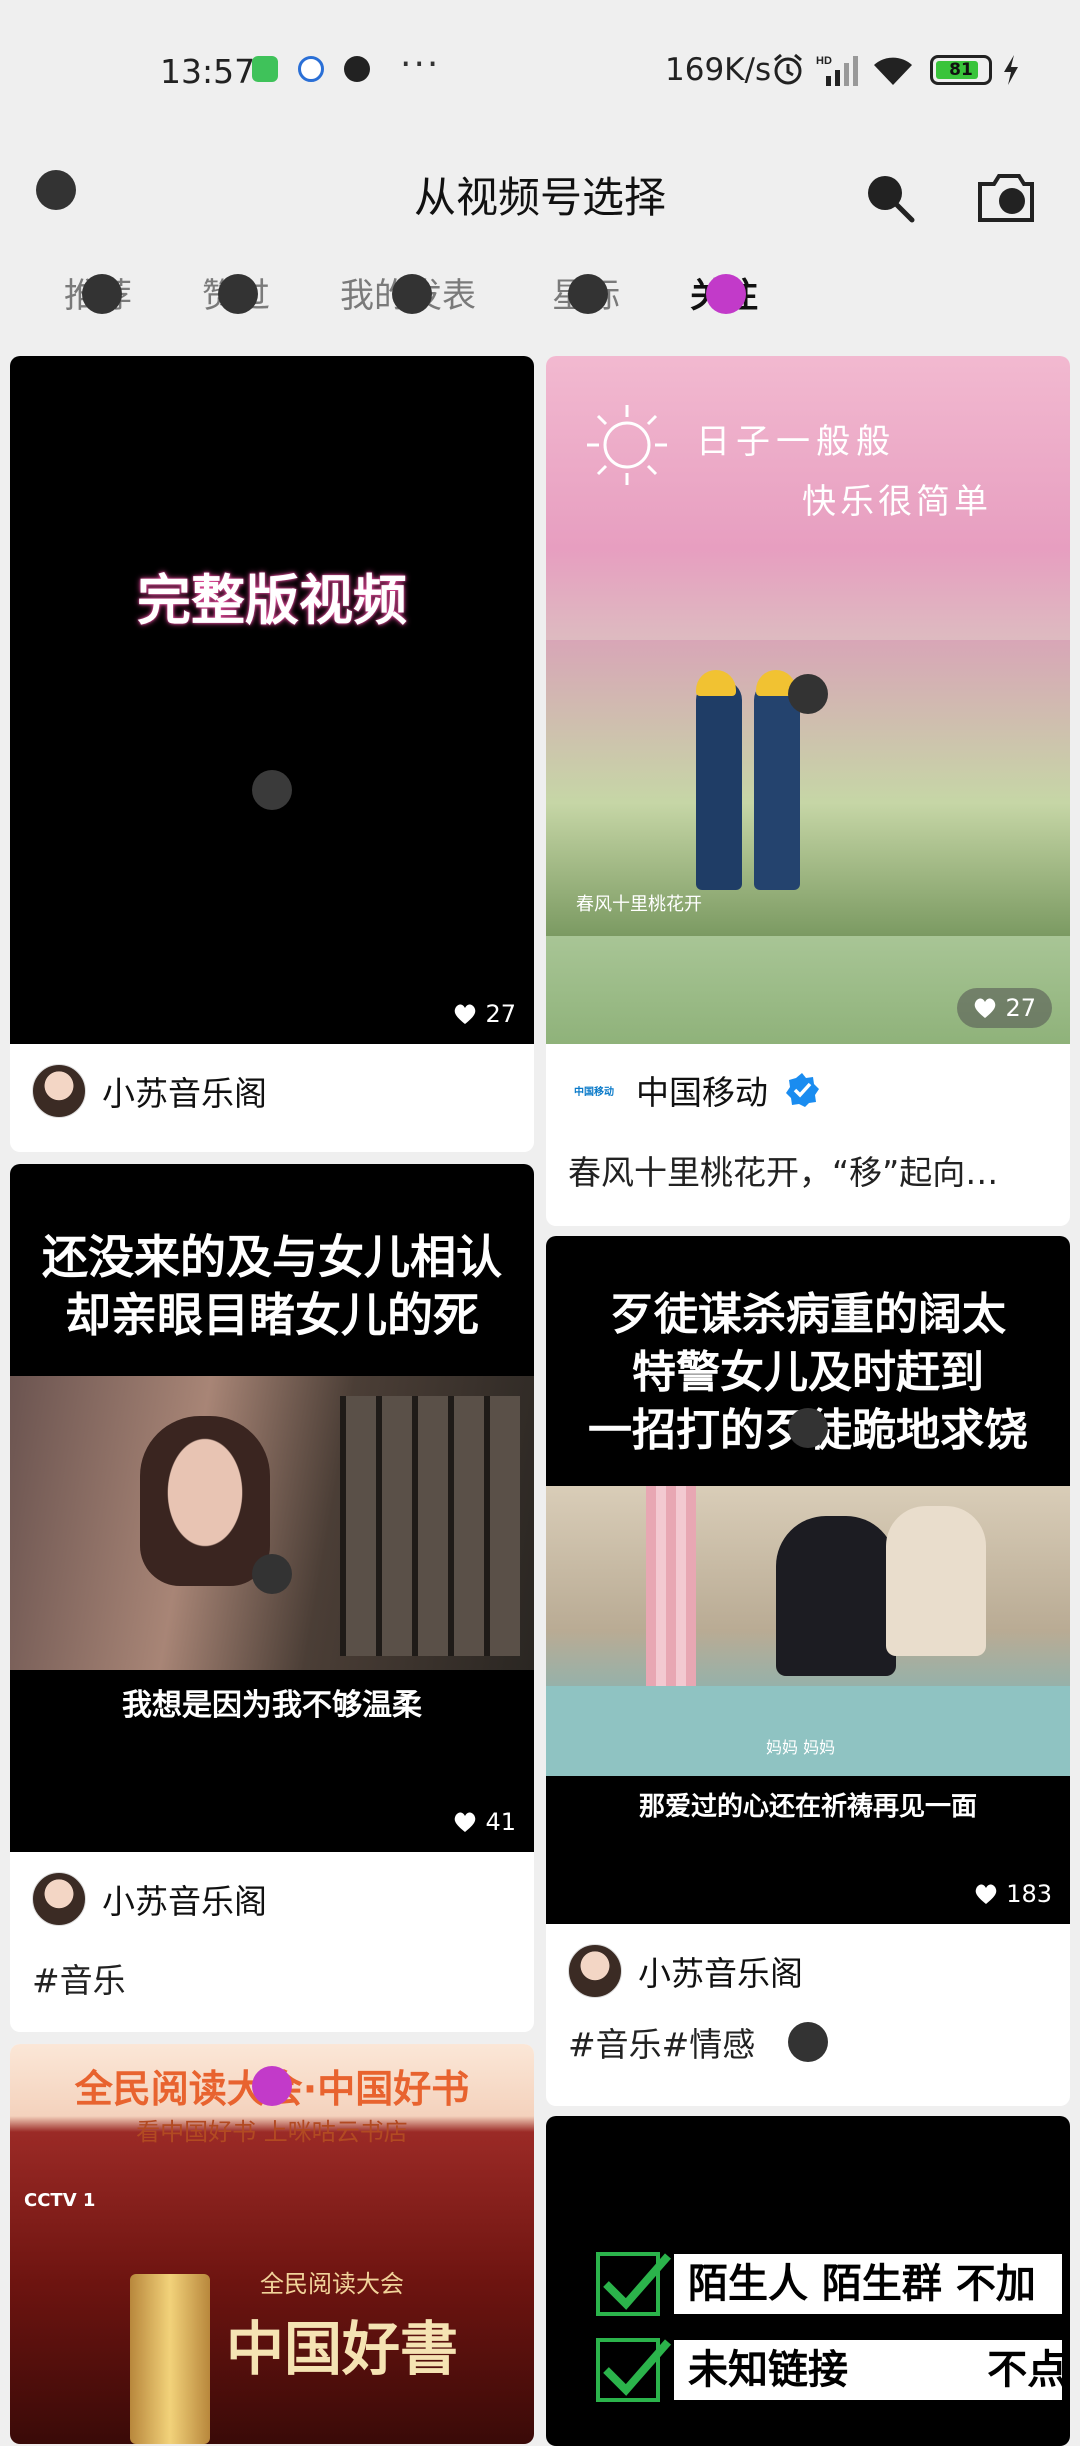 This screenshot has height=2446, width=1080. Describe the element at coordinates (332, 2284) in the screenshot. I see `poster-small-text: 全民阅读大会` at that location.